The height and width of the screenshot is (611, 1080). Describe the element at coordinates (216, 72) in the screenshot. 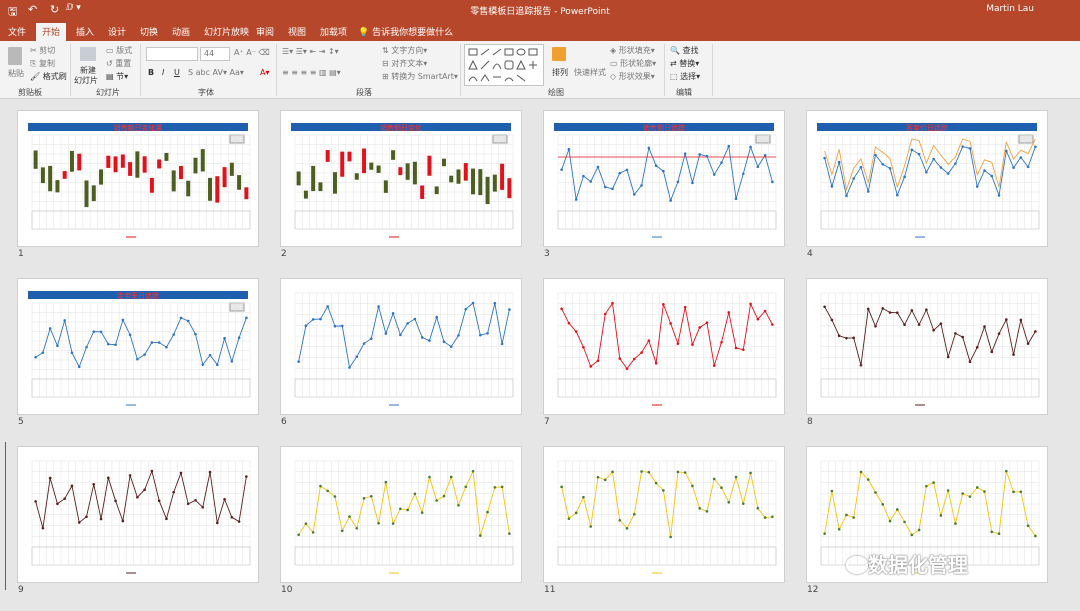

I see `font-effects-icons: S abc AV▾ Aa▾` at that location.